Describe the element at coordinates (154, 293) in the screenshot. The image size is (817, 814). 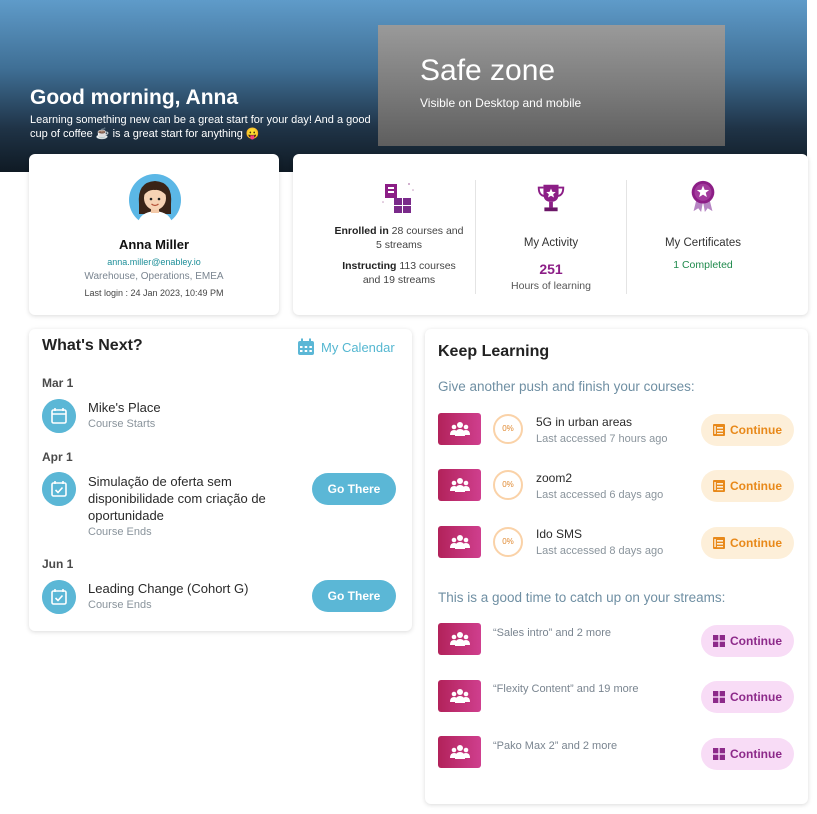
I see `profile-last-login: Last login : 24 Jan 2023, 10:49 PM` at that location.